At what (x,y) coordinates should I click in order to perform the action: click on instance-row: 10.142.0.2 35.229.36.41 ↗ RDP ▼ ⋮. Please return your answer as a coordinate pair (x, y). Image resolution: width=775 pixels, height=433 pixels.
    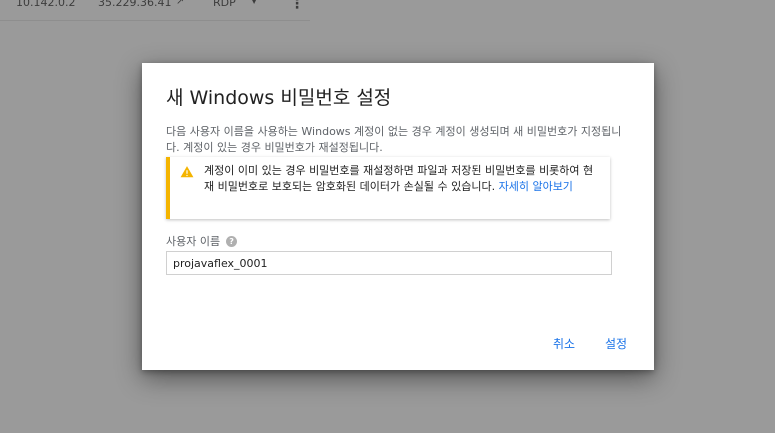
    Looking at the image, I should click on (155, 10).